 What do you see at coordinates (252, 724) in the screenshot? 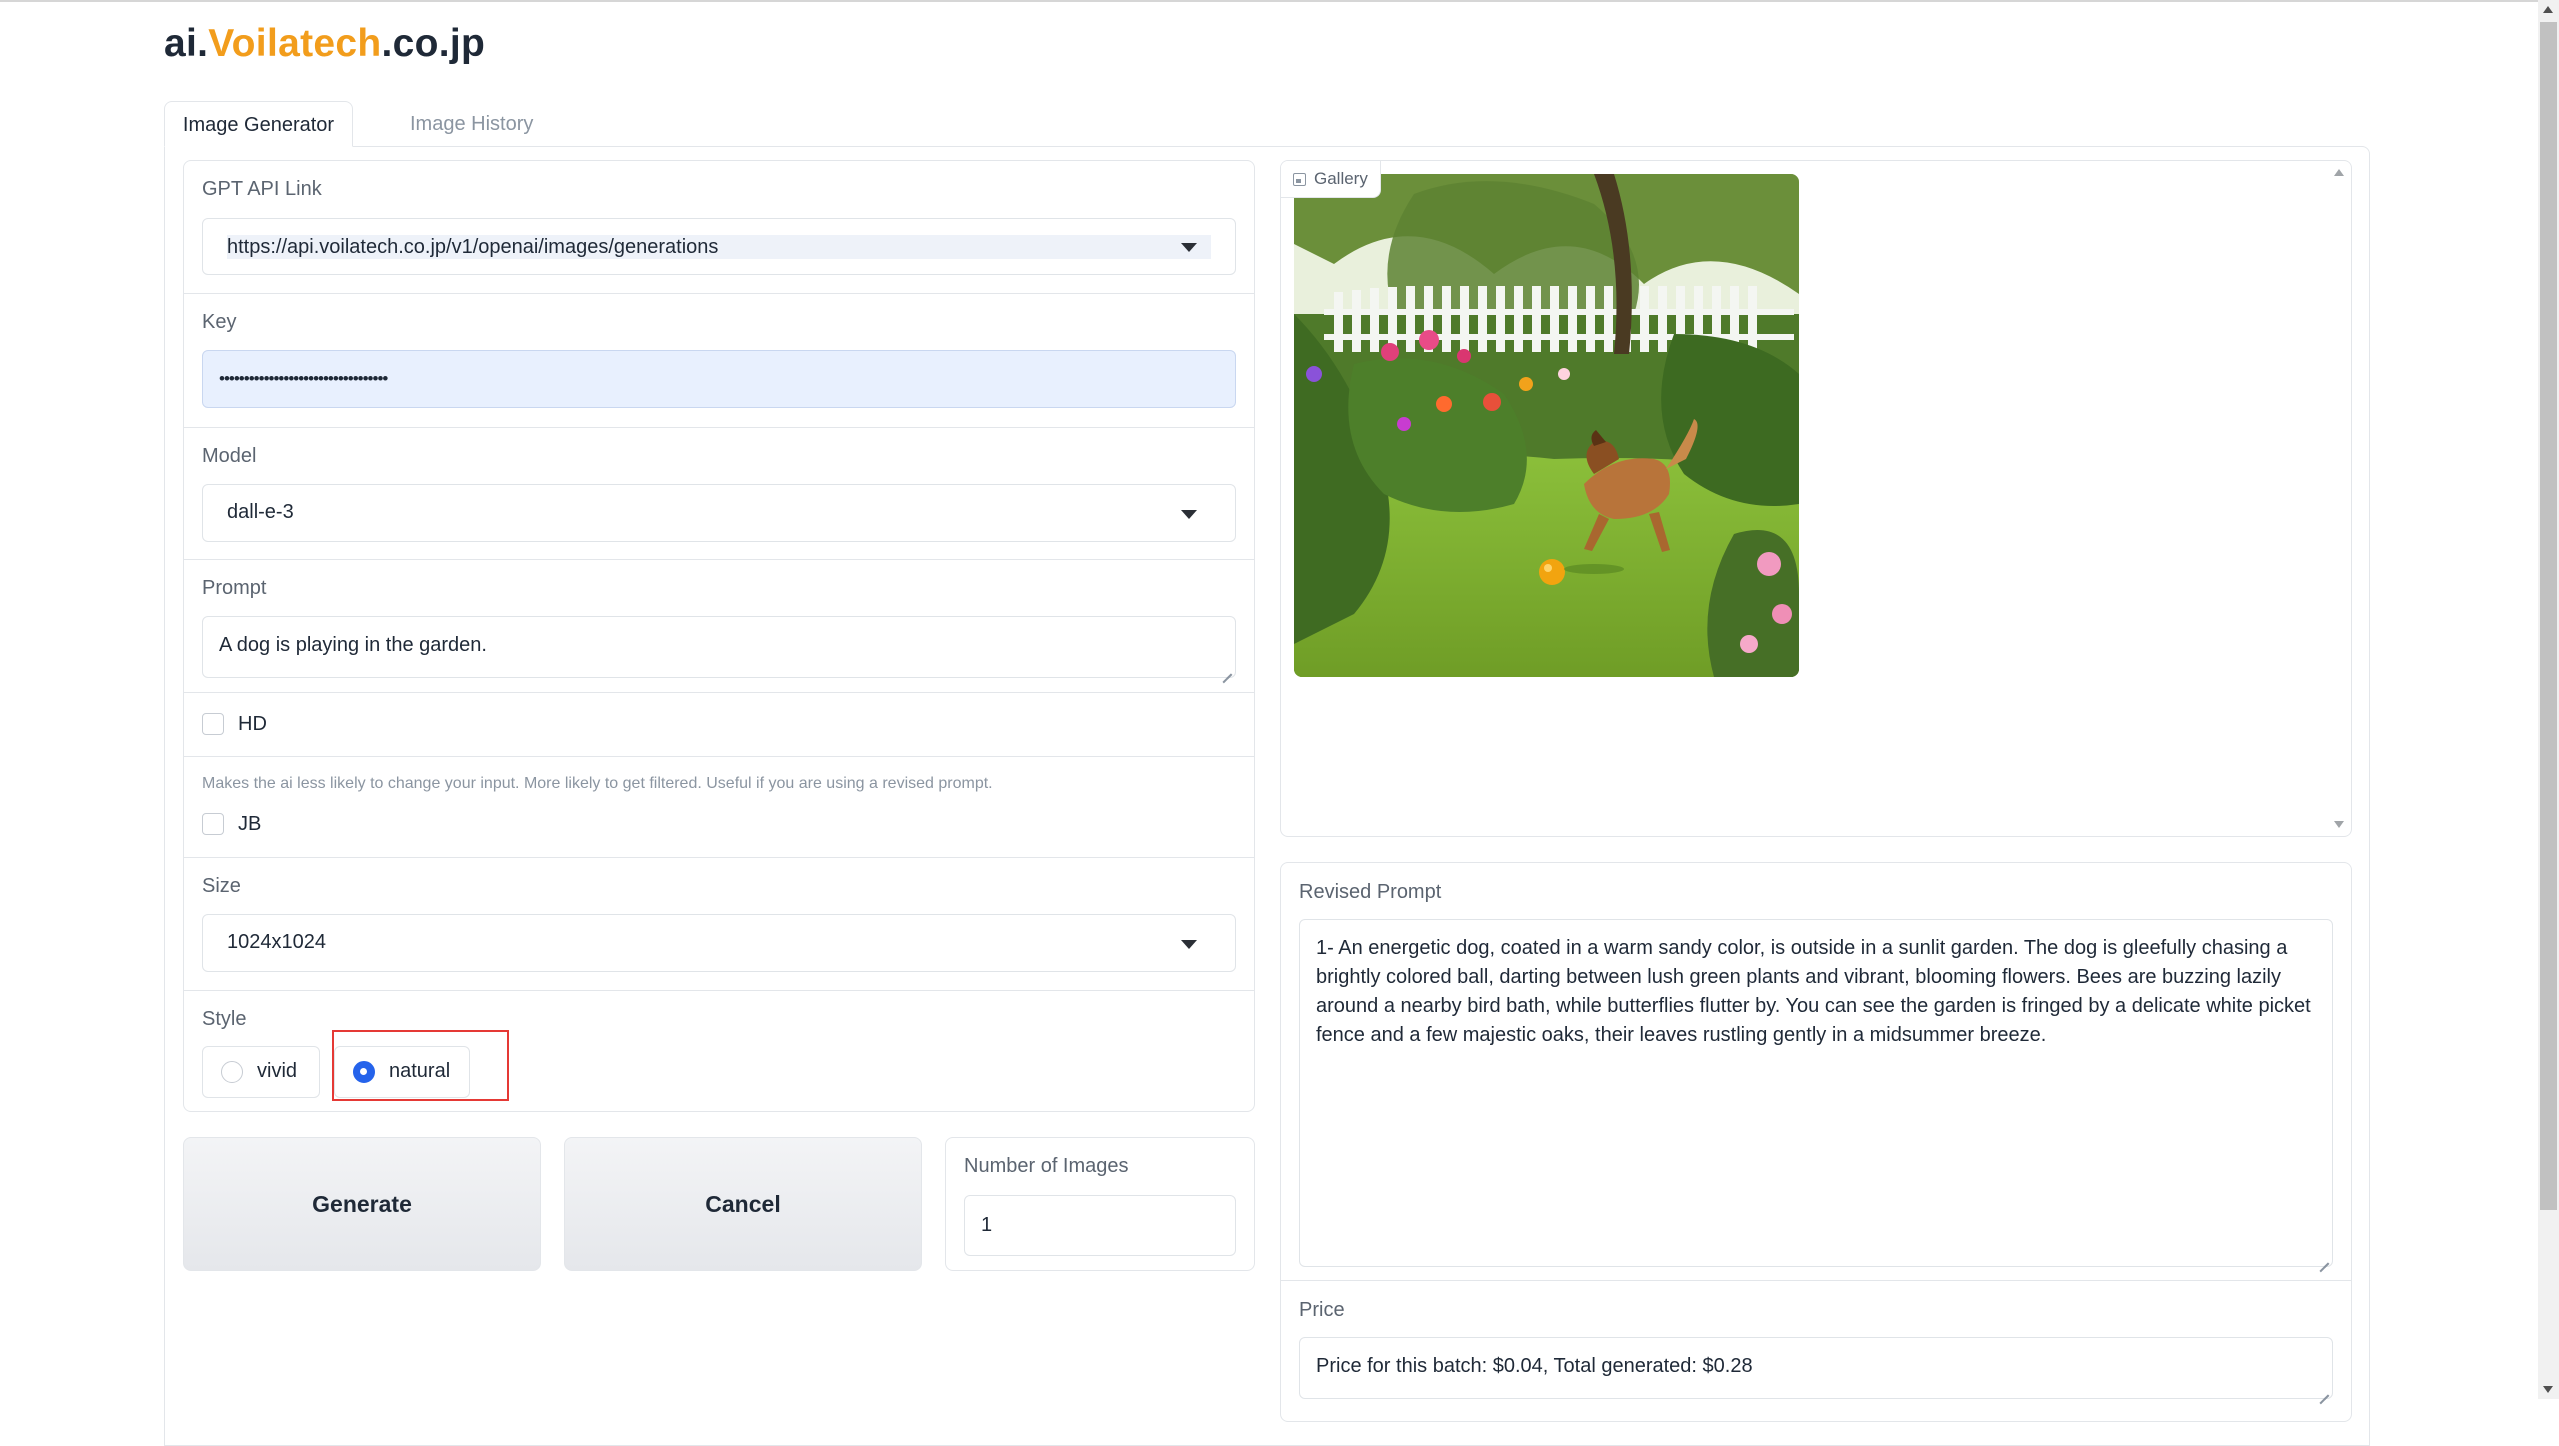
I see `hd-label: HD` at bounding box center [252, 724].